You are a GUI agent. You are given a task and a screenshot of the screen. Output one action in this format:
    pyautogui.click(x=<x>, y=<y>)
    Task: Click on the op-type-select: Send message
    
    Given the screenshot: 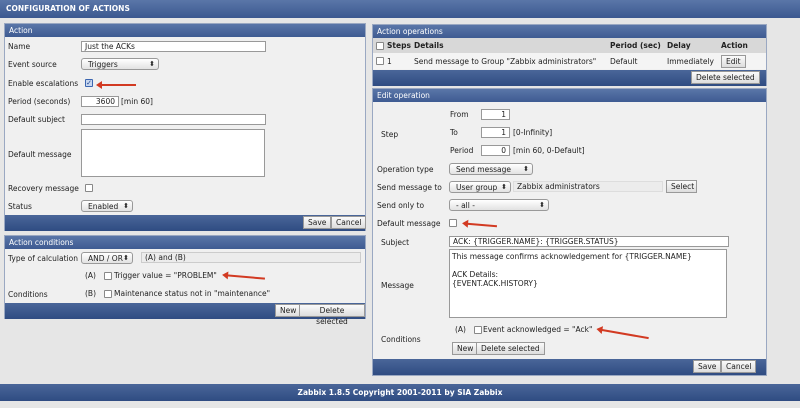 What is the action you would take?
    pyautogui.click(x=491, y=169)
    